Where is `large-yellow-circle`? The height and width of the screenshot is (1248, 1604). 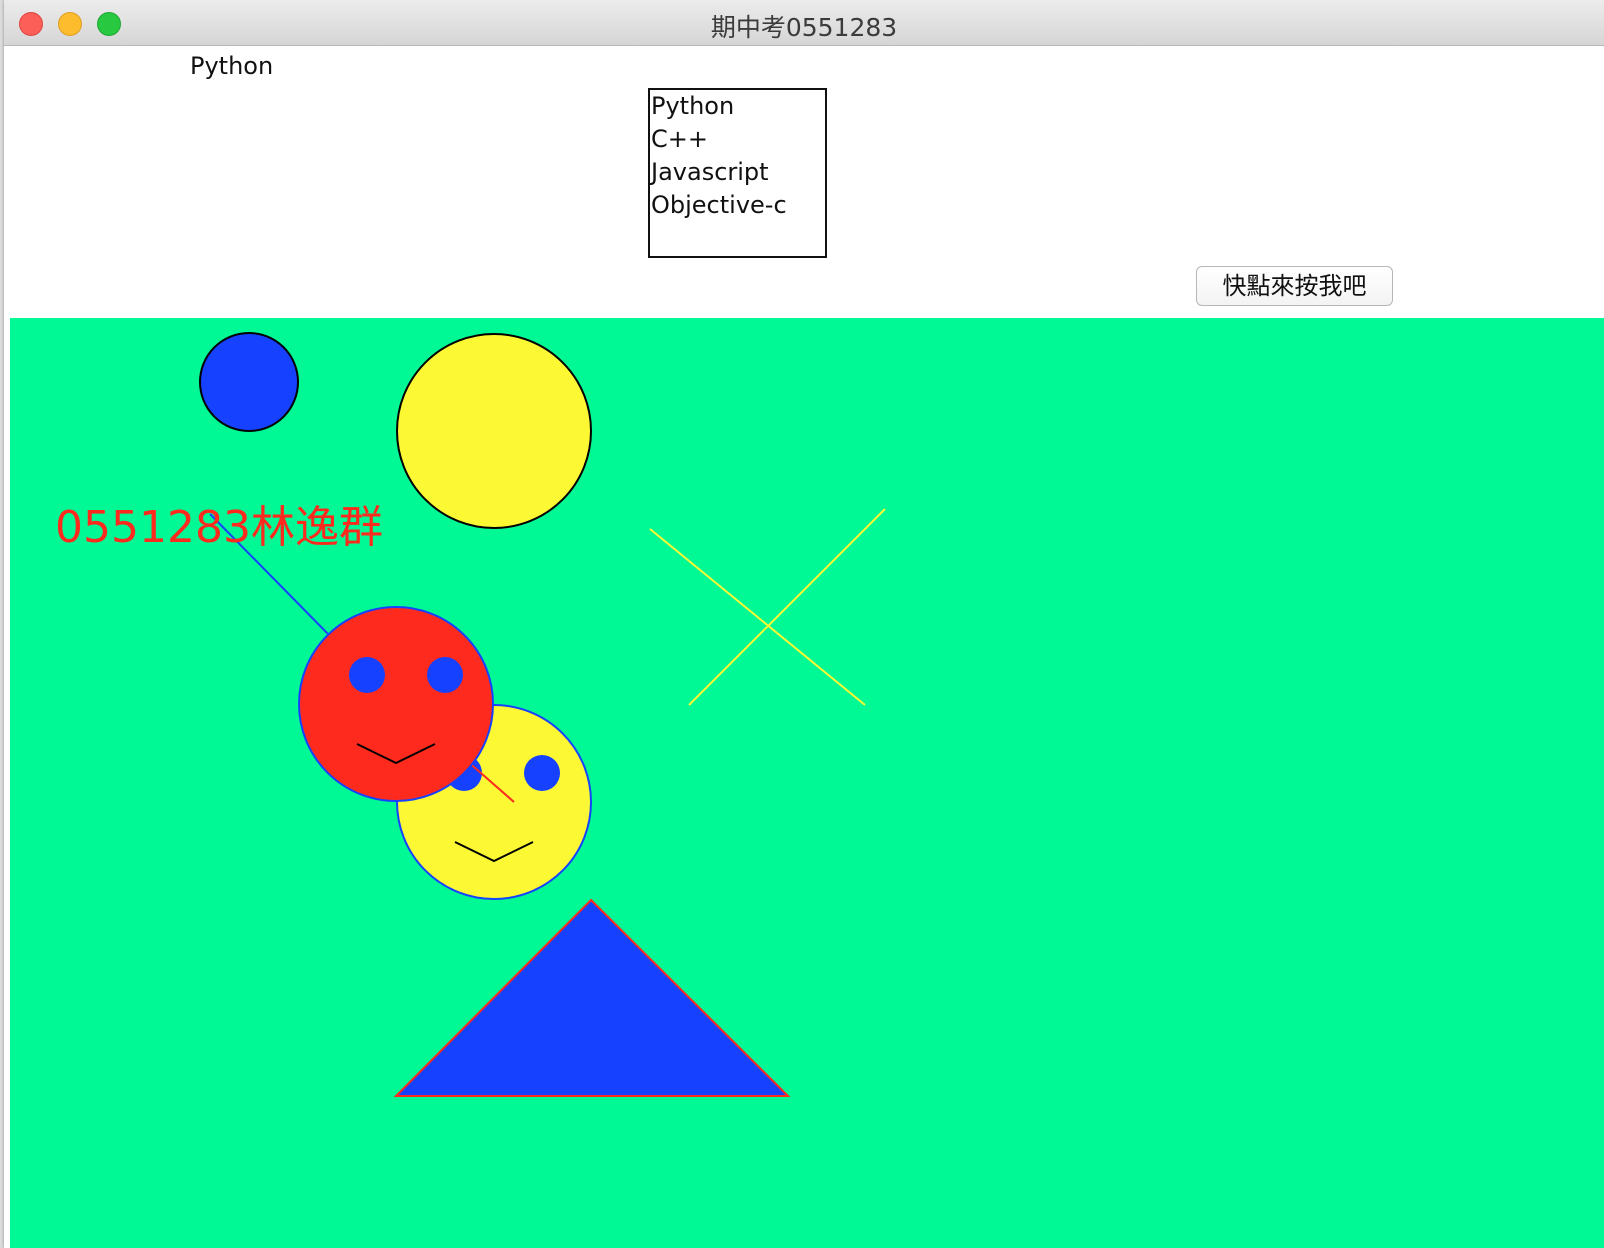 large-yellow-circle is located at coordinates (494, 431).